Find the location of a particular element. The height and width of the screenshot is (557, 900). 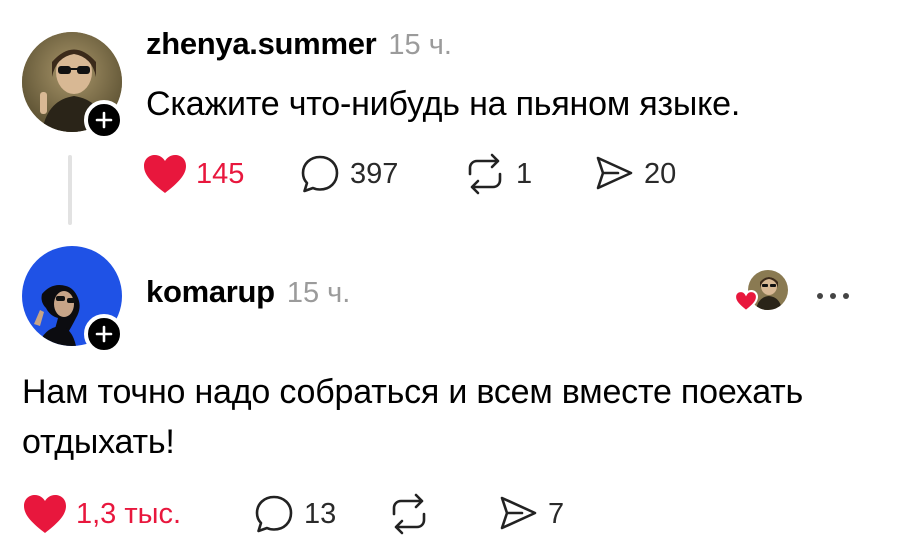

share-button: 7 is located at coordinates (530, 514).